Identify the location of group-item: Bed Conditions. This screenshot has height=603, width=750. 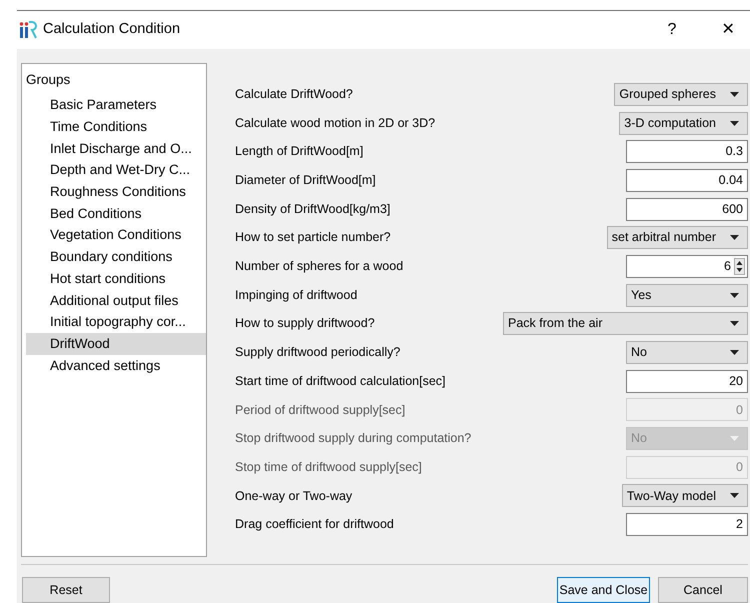
(116, 213).